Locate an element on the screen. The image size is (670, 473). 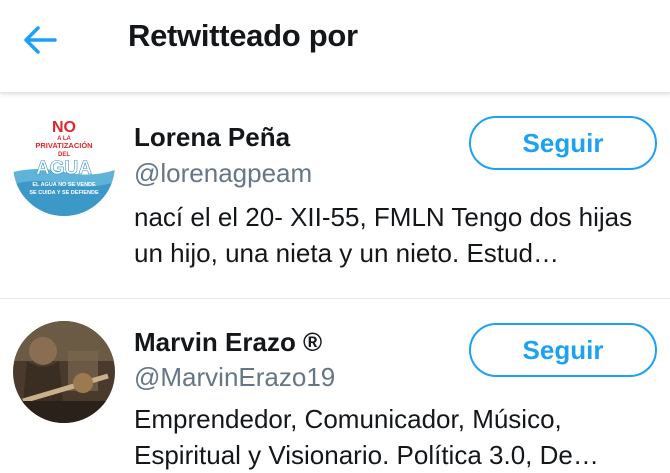
svg-text: PRIVATIZACIÓN is located at coordinates (63, 145).